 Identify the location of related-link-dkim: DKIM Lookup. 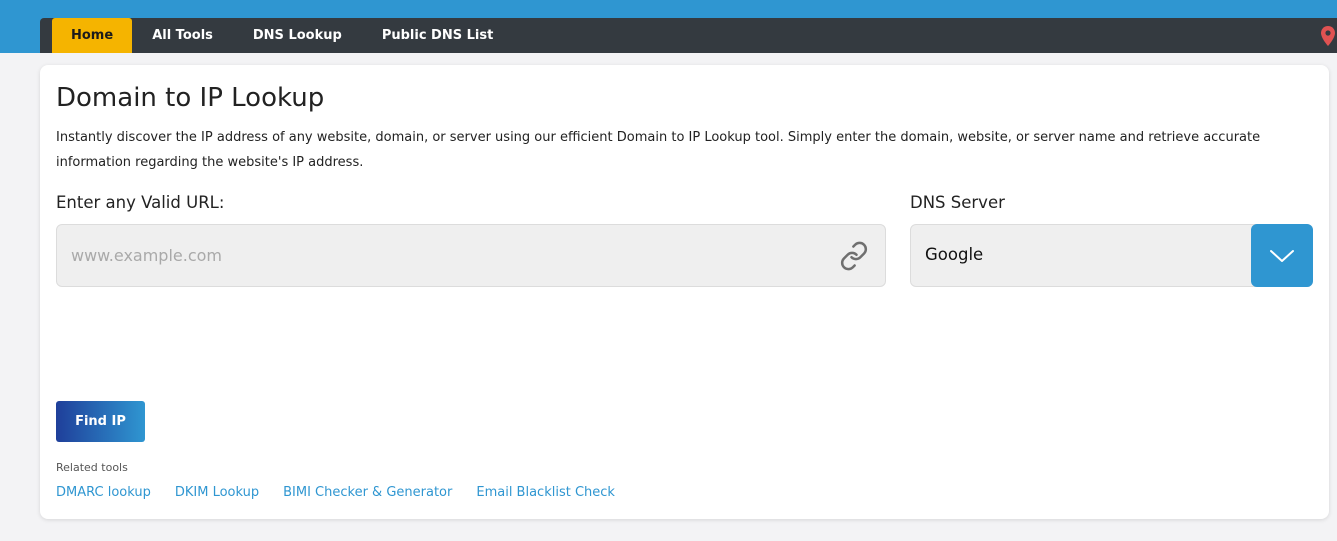
(217, 492).